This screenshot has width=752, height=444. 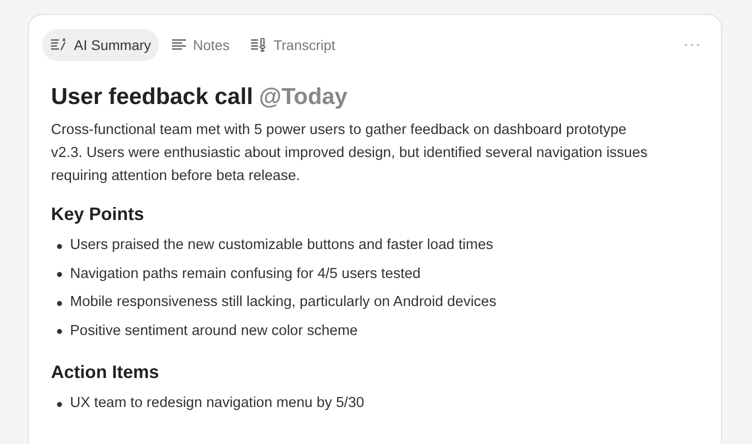 What do you see at coordinates (293, 45) in the screenshot?
I see `tab: Transcript` at bounding box center [293, 45].